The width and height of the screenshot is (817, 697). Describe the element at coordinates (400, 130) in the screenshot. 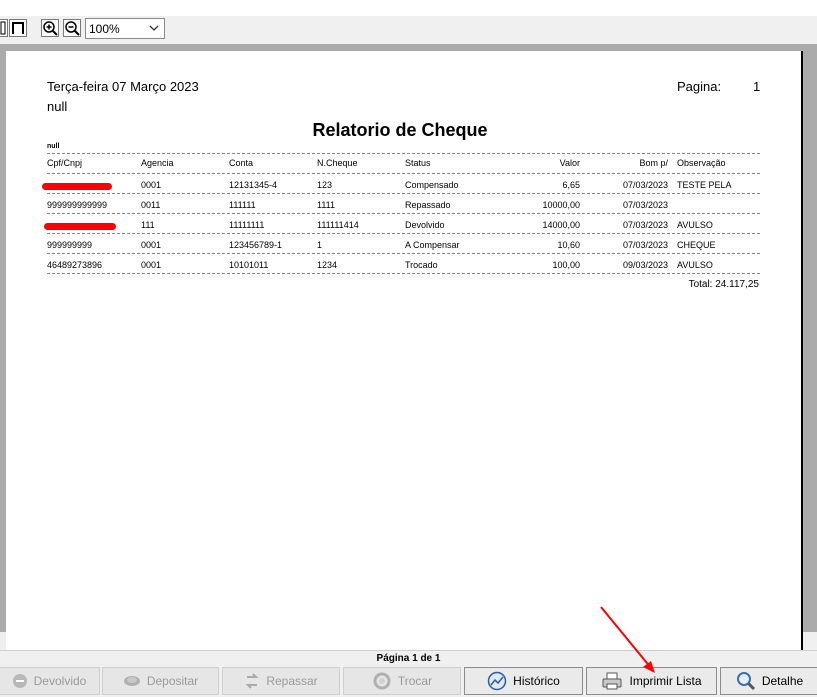

I see `report-title: Relatorio de Cheque` at that location.